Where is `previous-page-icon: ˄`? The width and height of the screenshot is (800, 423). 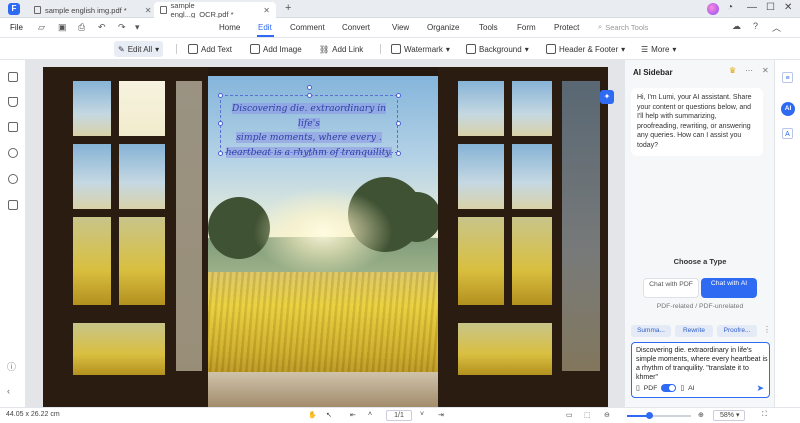
previous-page-icon: ˄ is located at coordinates (370, 414).